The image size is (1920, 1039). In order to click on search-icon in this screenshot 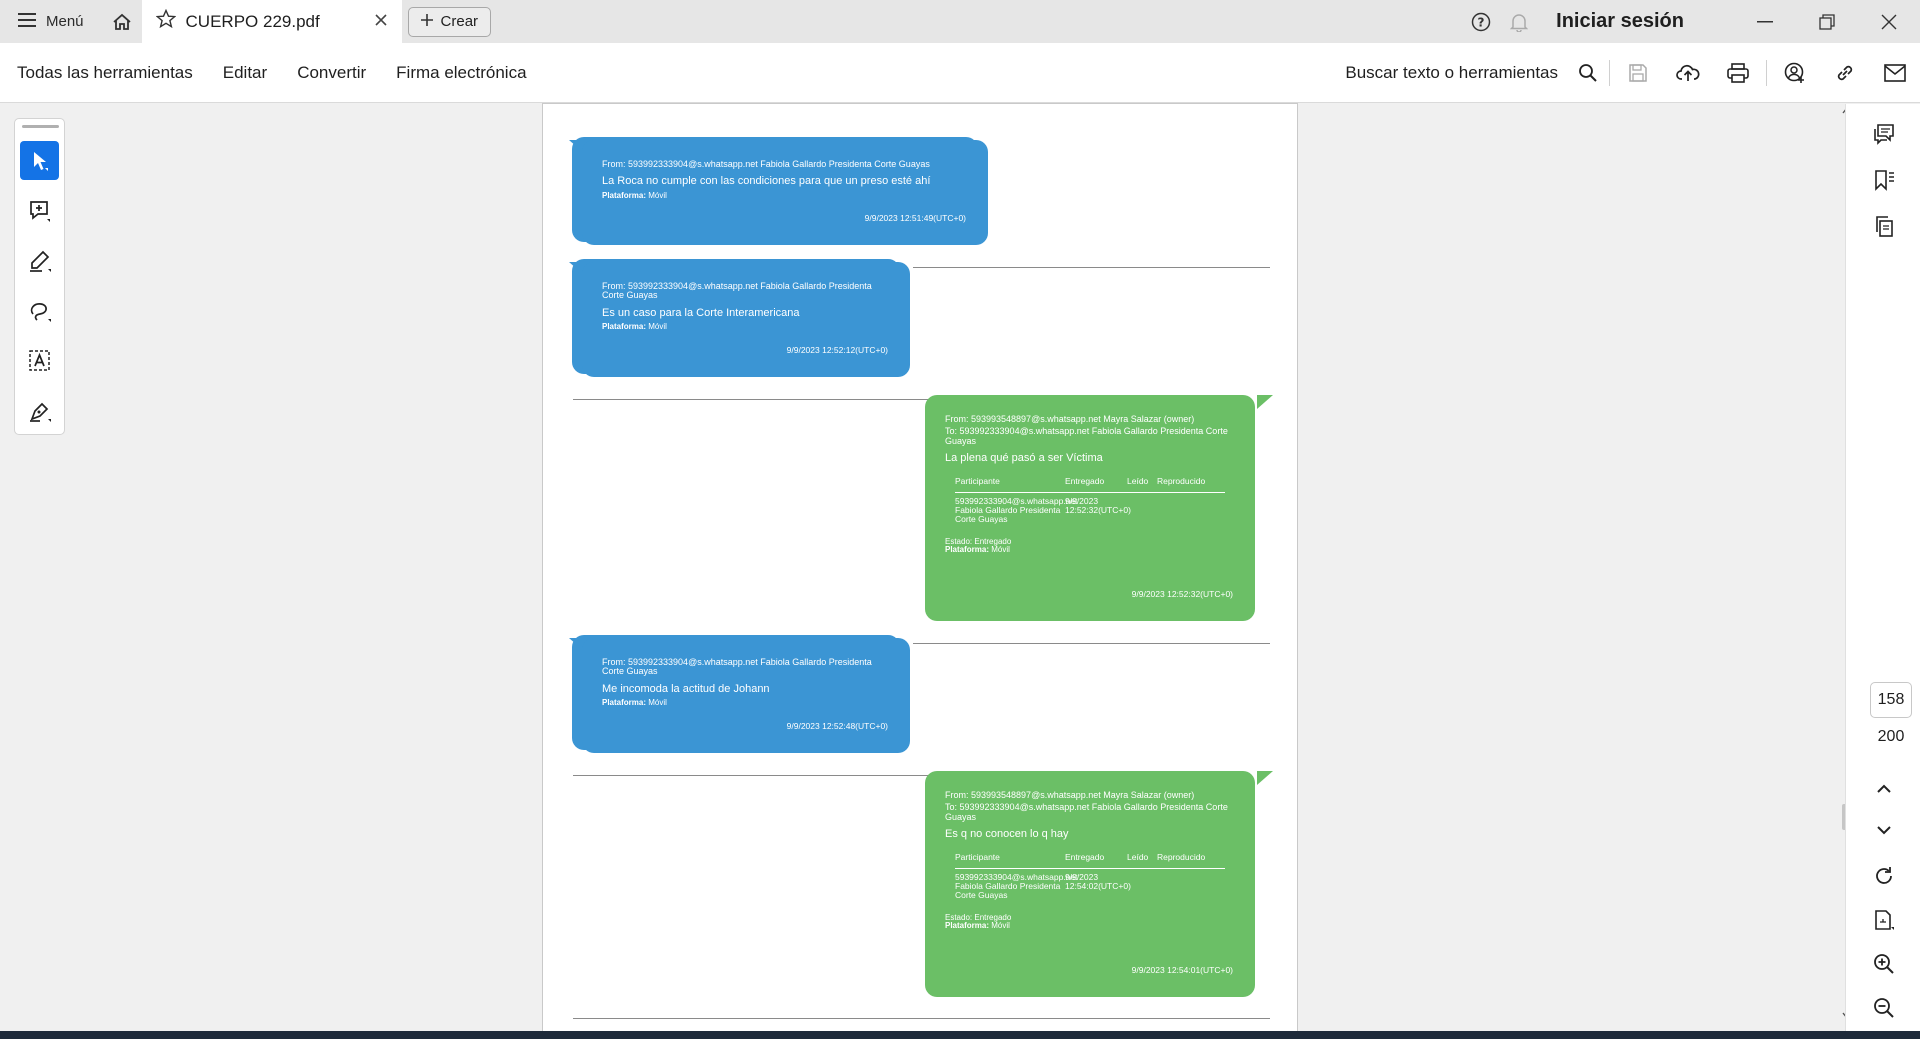, I will do `click(1588, 73)`.